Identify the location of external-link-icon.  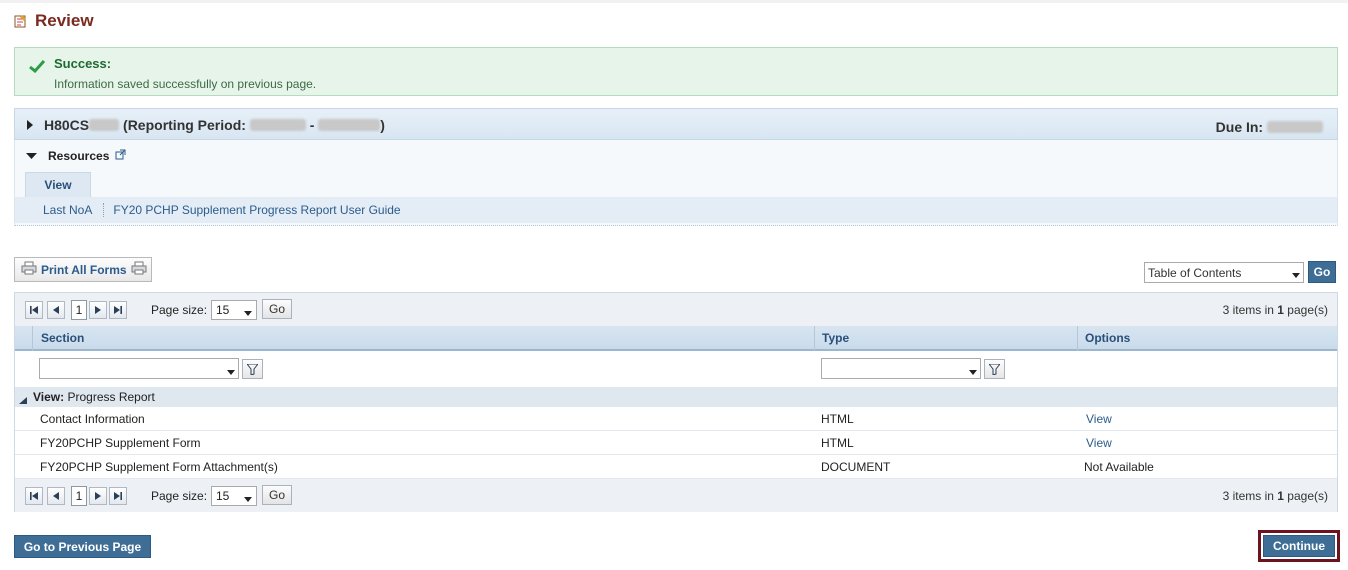
(120, 156).